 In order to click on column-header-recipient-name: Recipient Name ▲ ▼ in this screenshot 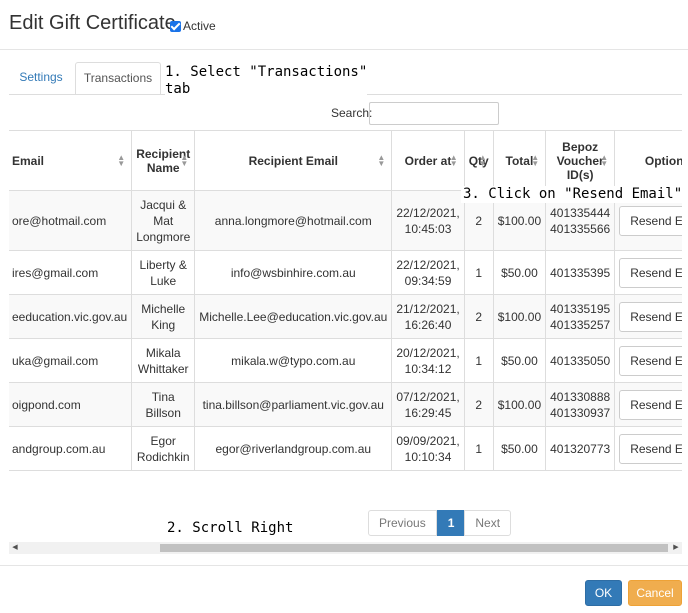, I will do `click(163, 160)`.